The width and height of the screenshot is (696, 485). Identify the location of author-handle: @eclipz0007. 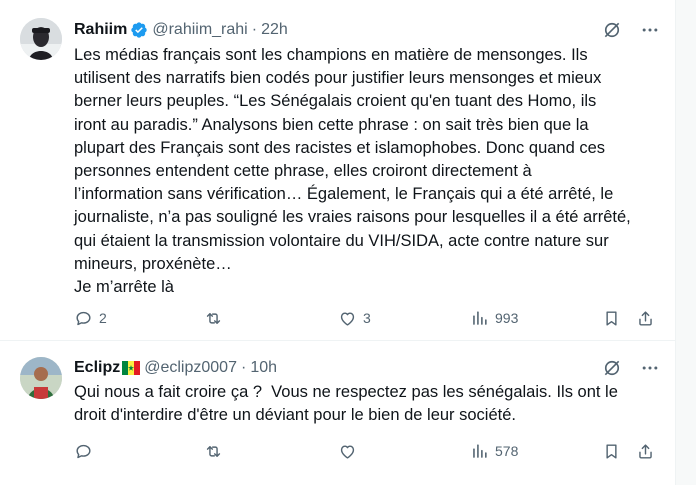
(190, 368).